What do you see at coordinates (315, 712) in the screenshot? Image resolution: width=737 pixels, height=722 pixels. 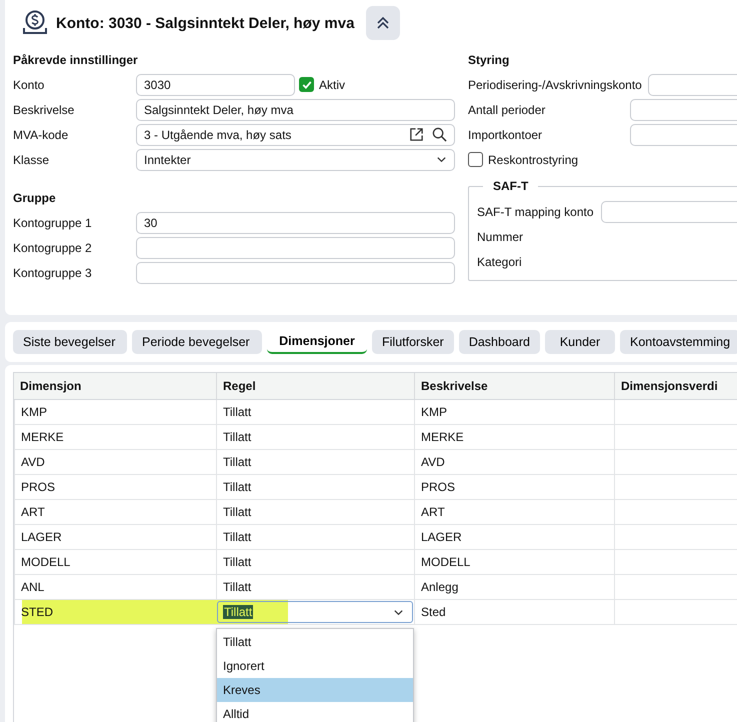 I see `dropdown-option: Alltid` at bounding box center [315, 712].